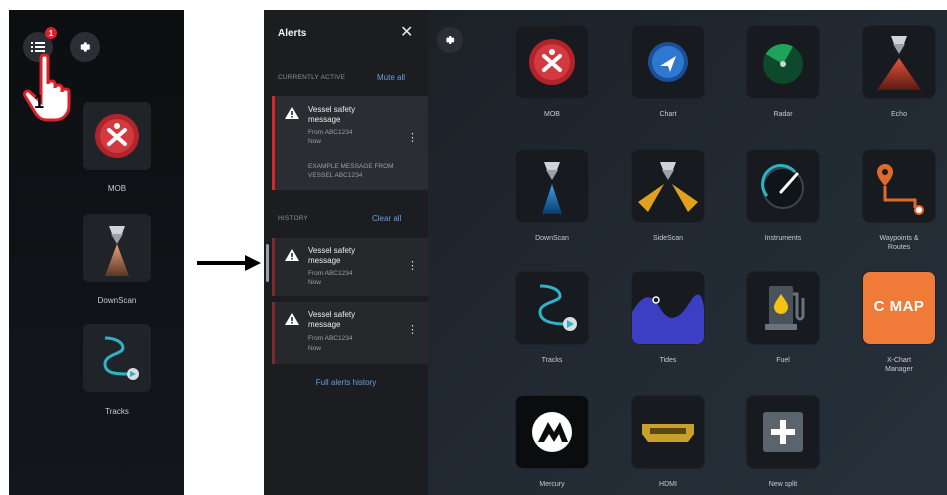  What do you see at coordinates (117, 300) in the screenshot?
I see `tile-label-downscan: DownScan` at bounding box center [117, 300].